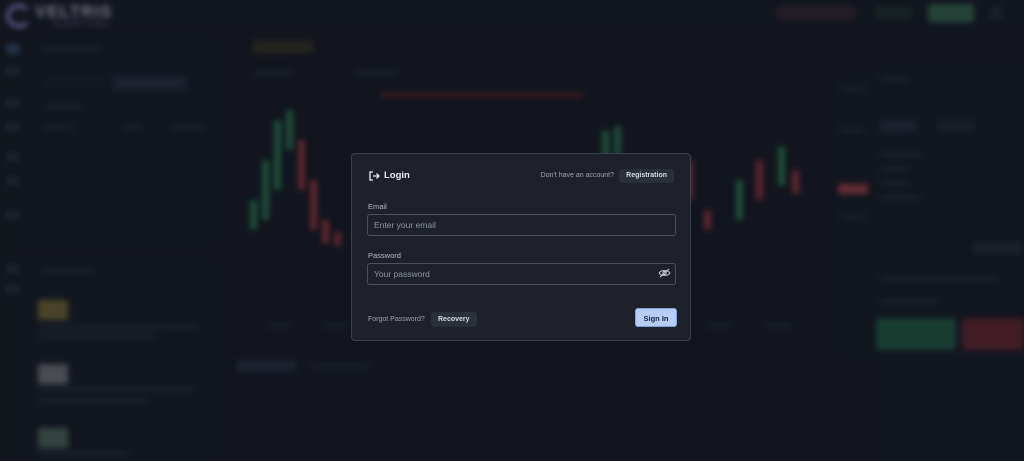 The image size is (1024, 461). Describe the element at coordinates (521, 274) in the screenshot. I see `password-field` at that location.